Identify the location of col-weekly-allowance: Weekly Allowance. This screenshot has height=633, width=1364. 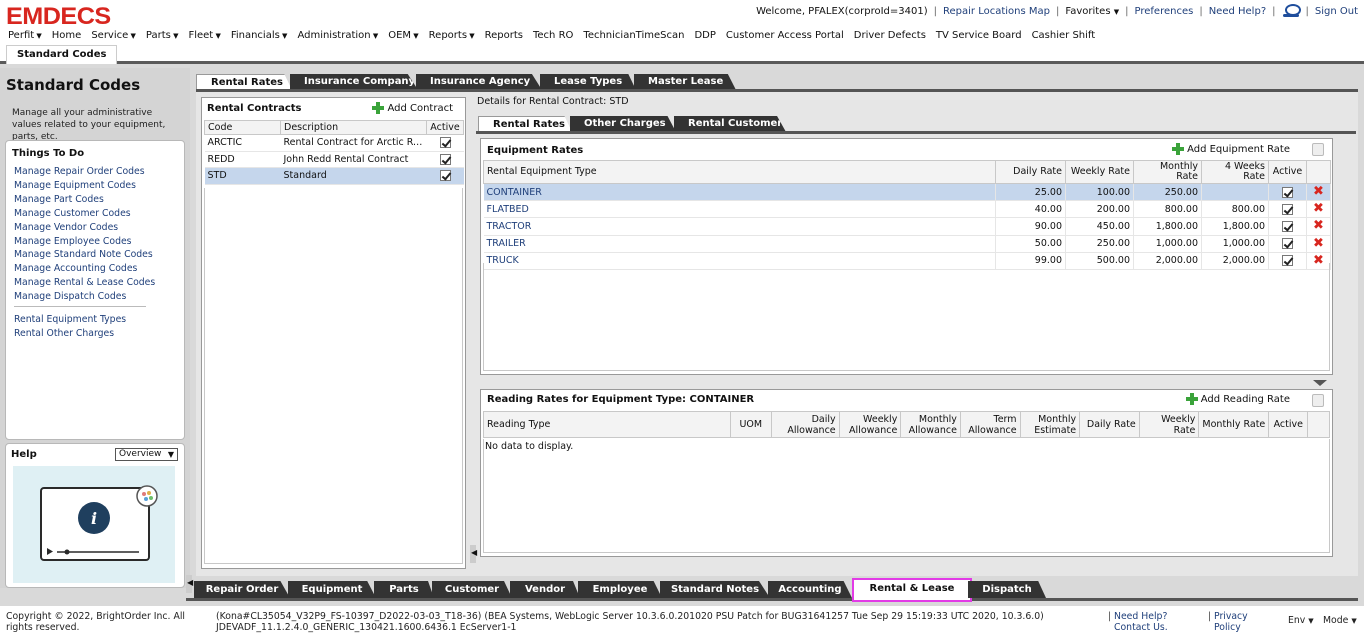
(870, 424).